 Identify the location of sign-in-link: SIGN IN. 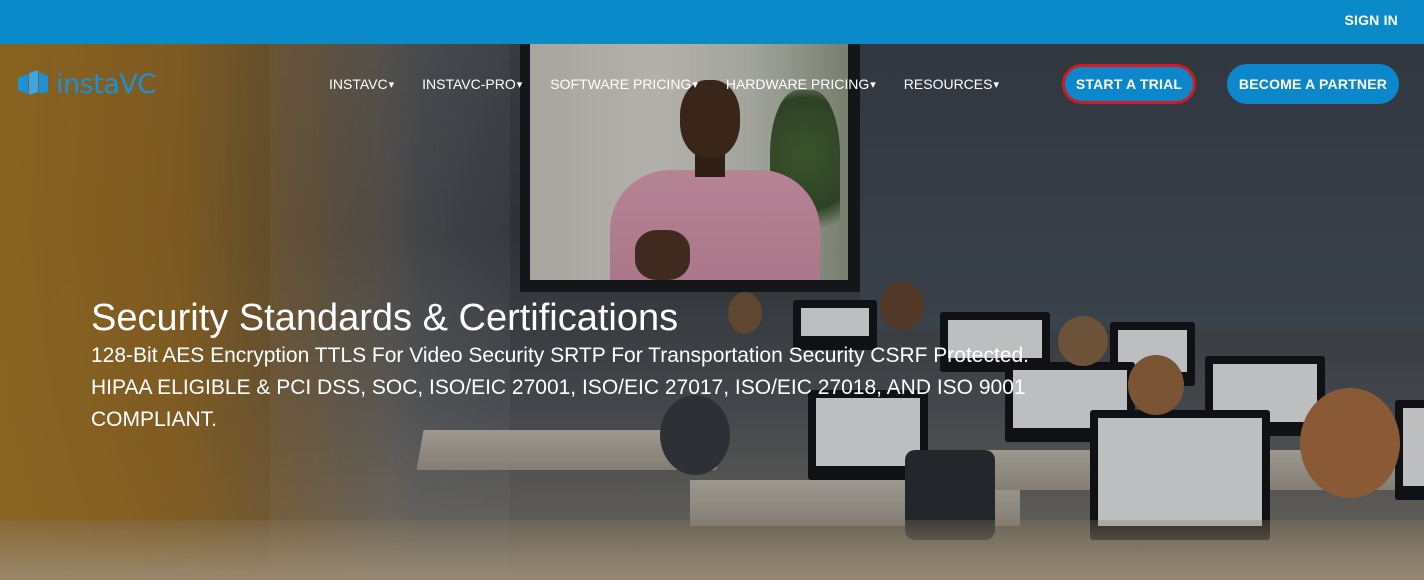
(1371, 20).